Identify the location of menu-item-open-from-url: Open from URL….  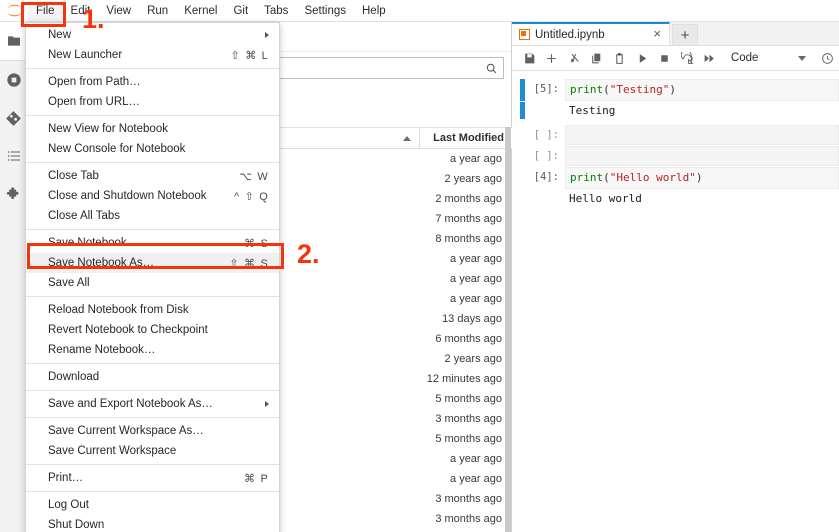
(152, 102).